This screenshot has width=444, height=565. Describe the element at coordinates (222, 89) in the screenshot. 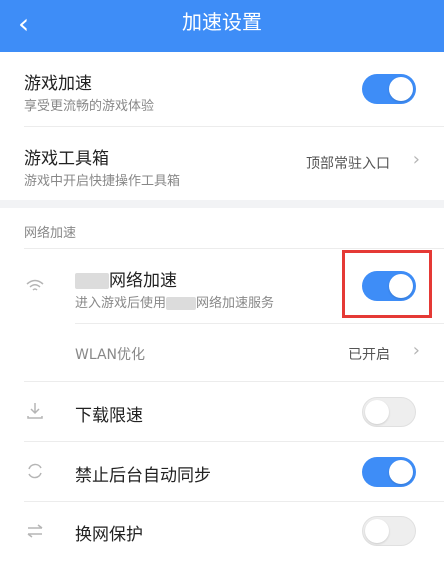

I see `game-accel-row: 游戏加速 享受更流畅的游戏体验` at that location.